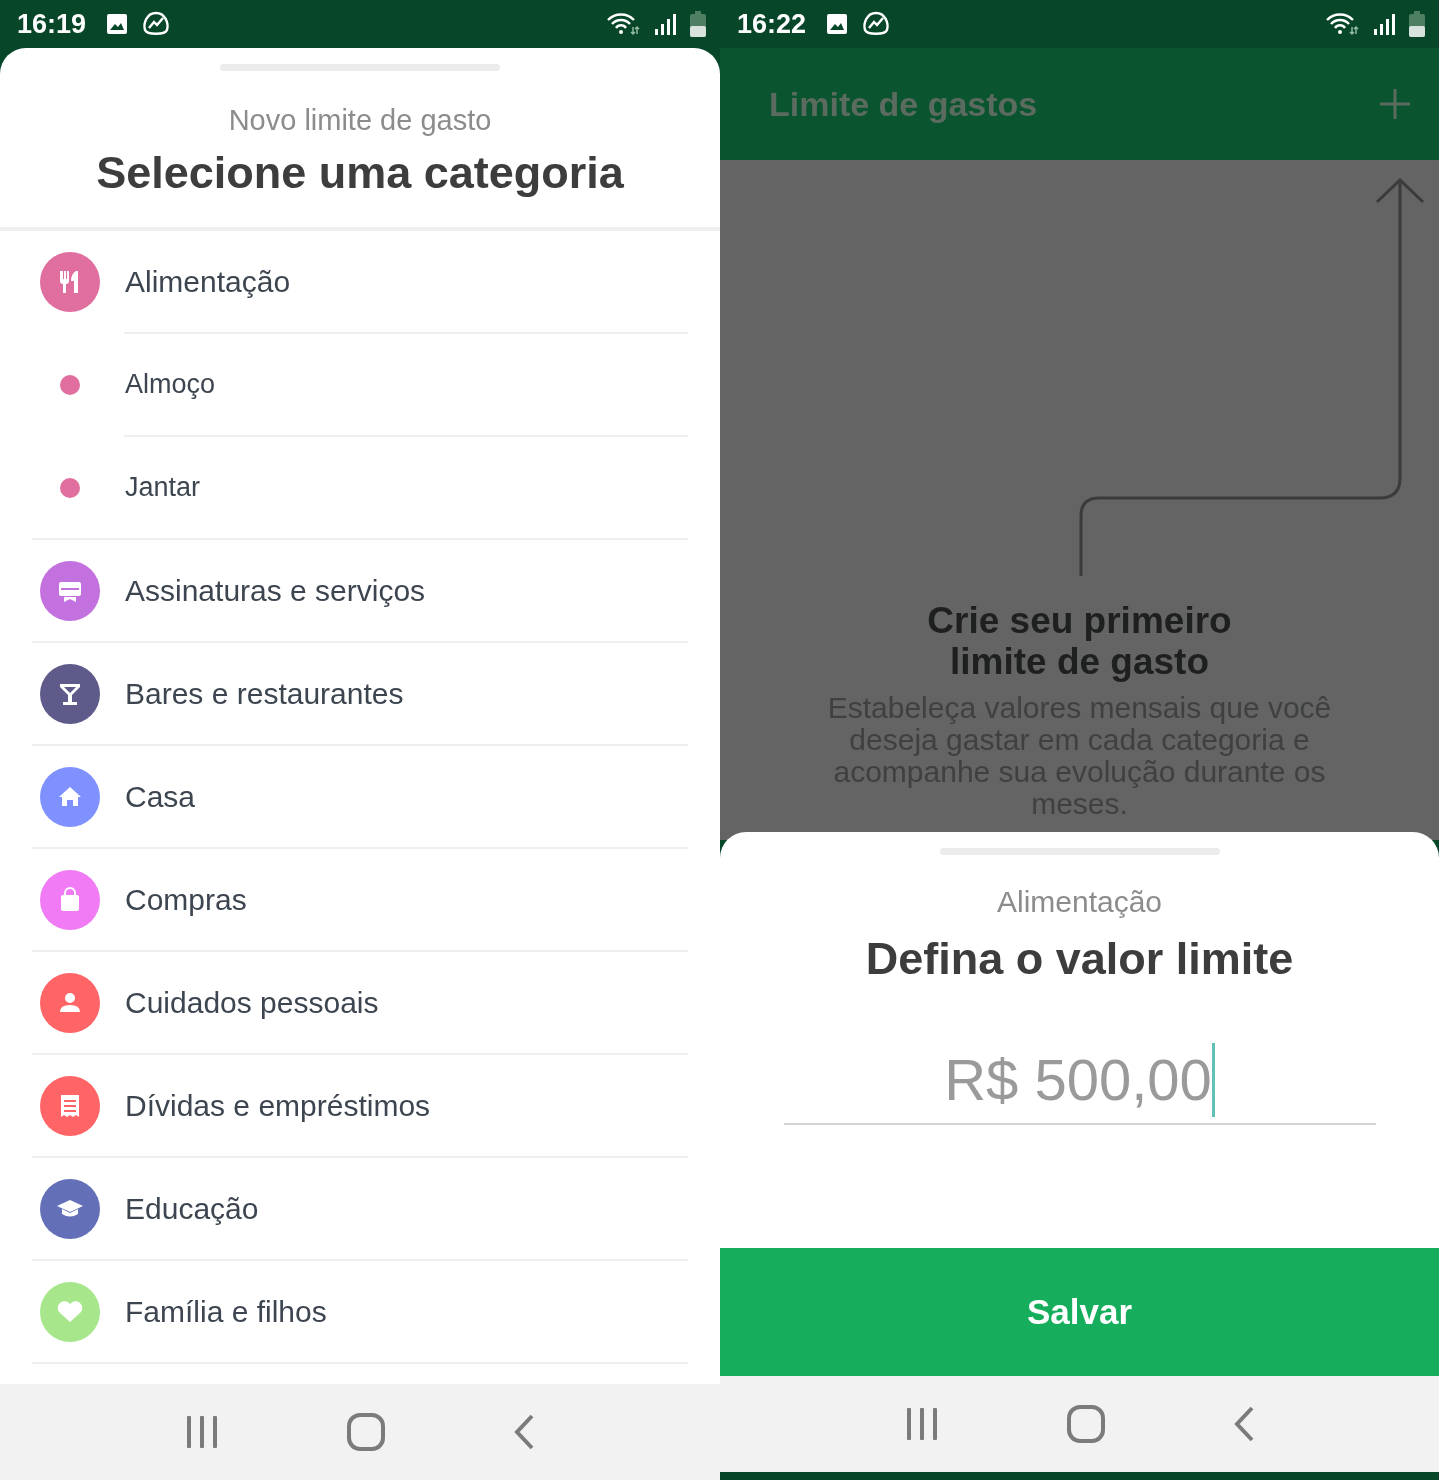 The image size is (1439, 1480). I want to click on category-label: Alimentação, so click(208, 281).